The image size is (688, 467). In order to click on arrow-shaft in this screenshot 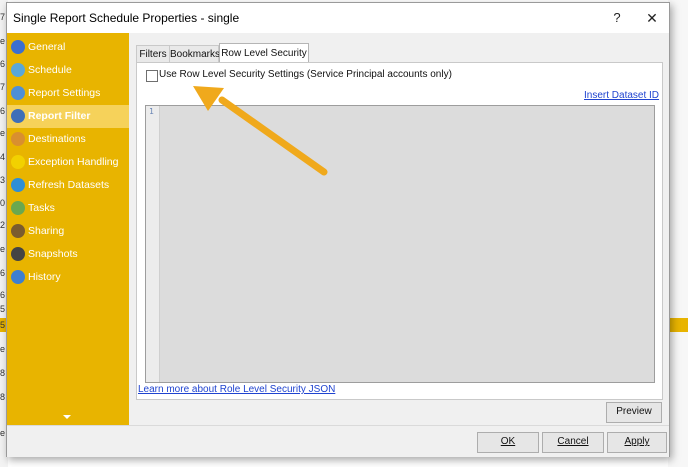, I will do `click(273, 136)`.